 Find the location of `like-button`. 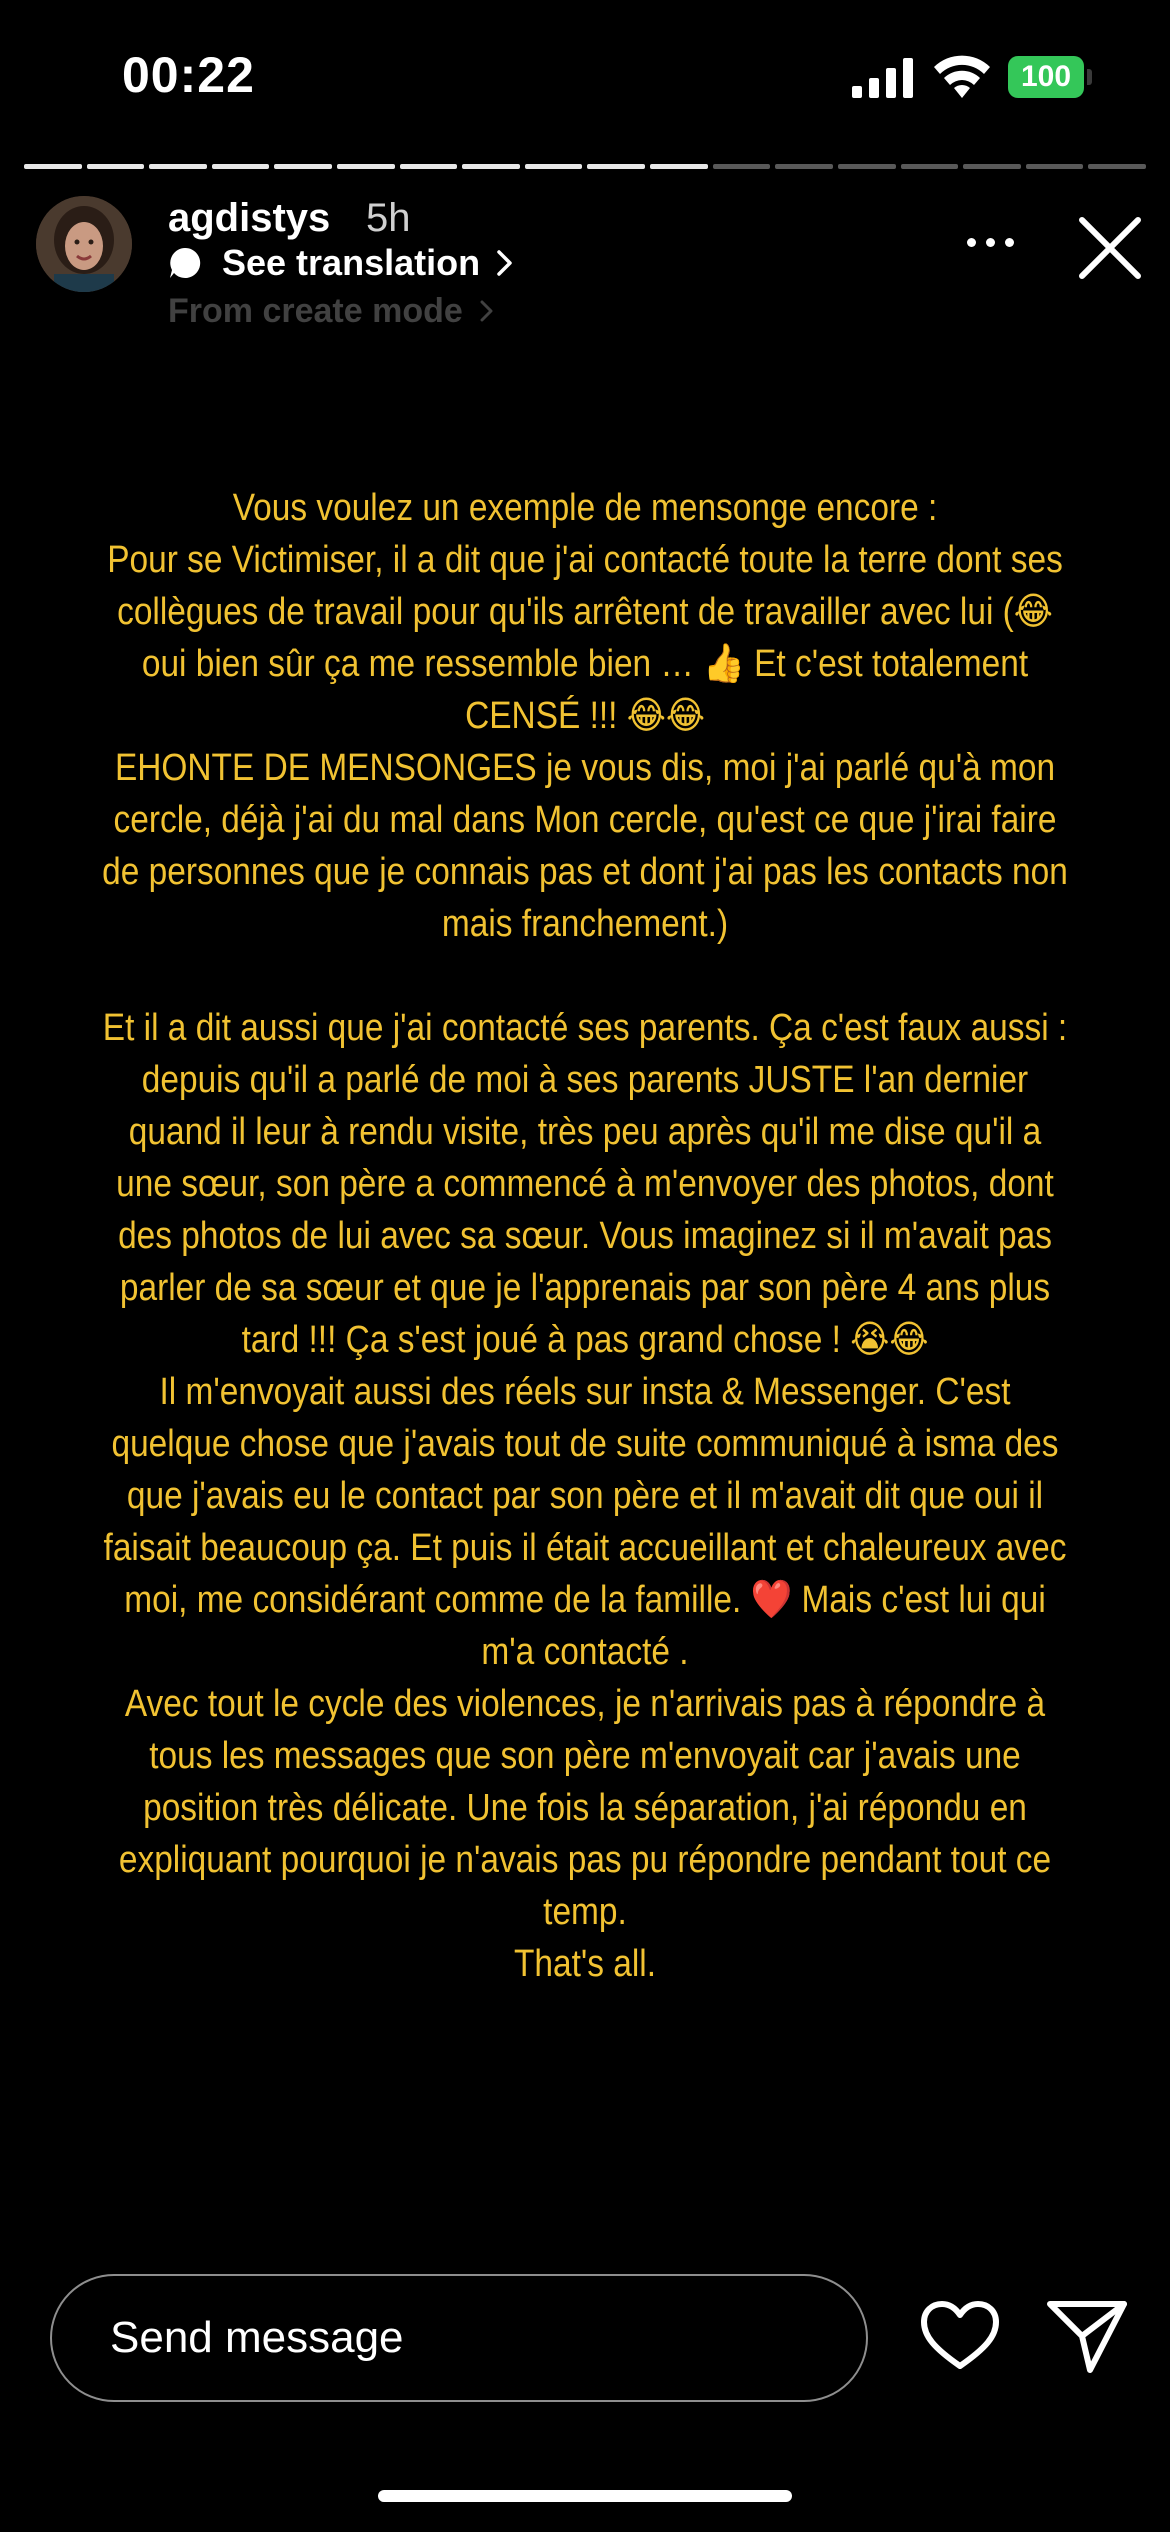

like-button is located at coordinates (960, 2336).